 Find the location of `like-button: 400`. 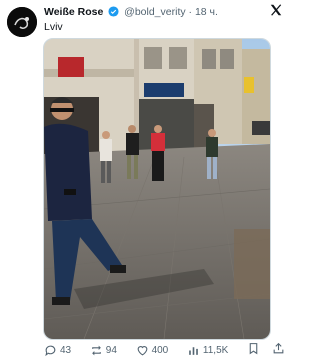

like-button: 400 is located at coordinates (152, 350).